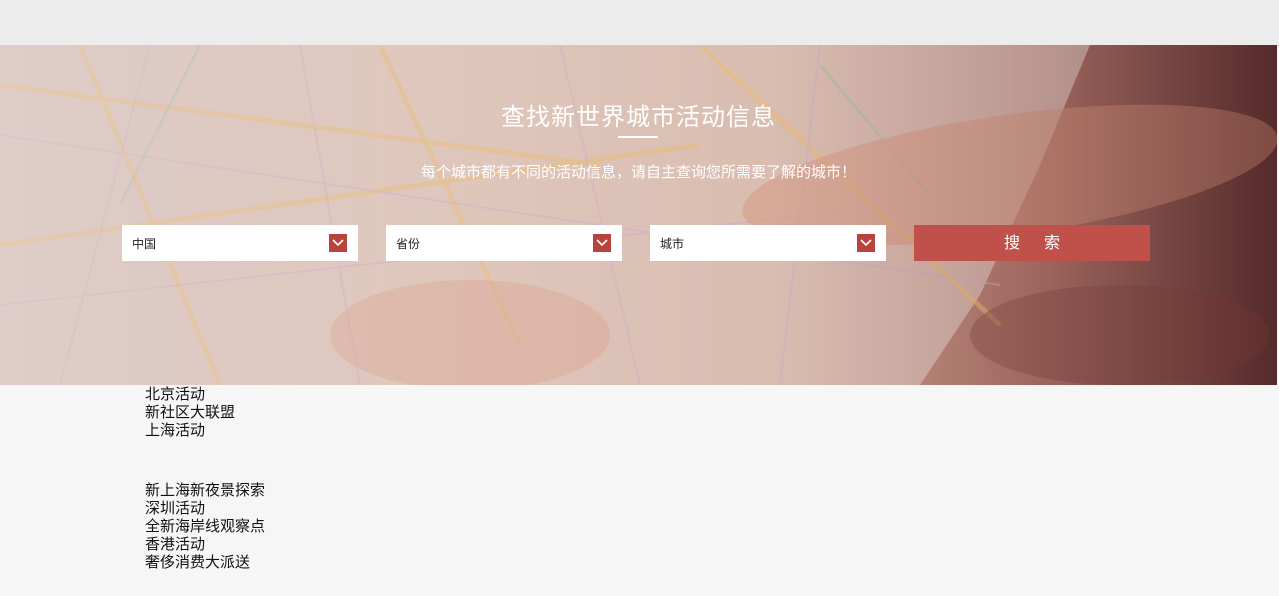 The height and width of the screenshot is (596, 1279). I want to click on activity-list-group-2: 新上海新夜景探索 深圳活动 全新海岸线观察点 香港活动 奢侈消费大派送, so click(205, 526).